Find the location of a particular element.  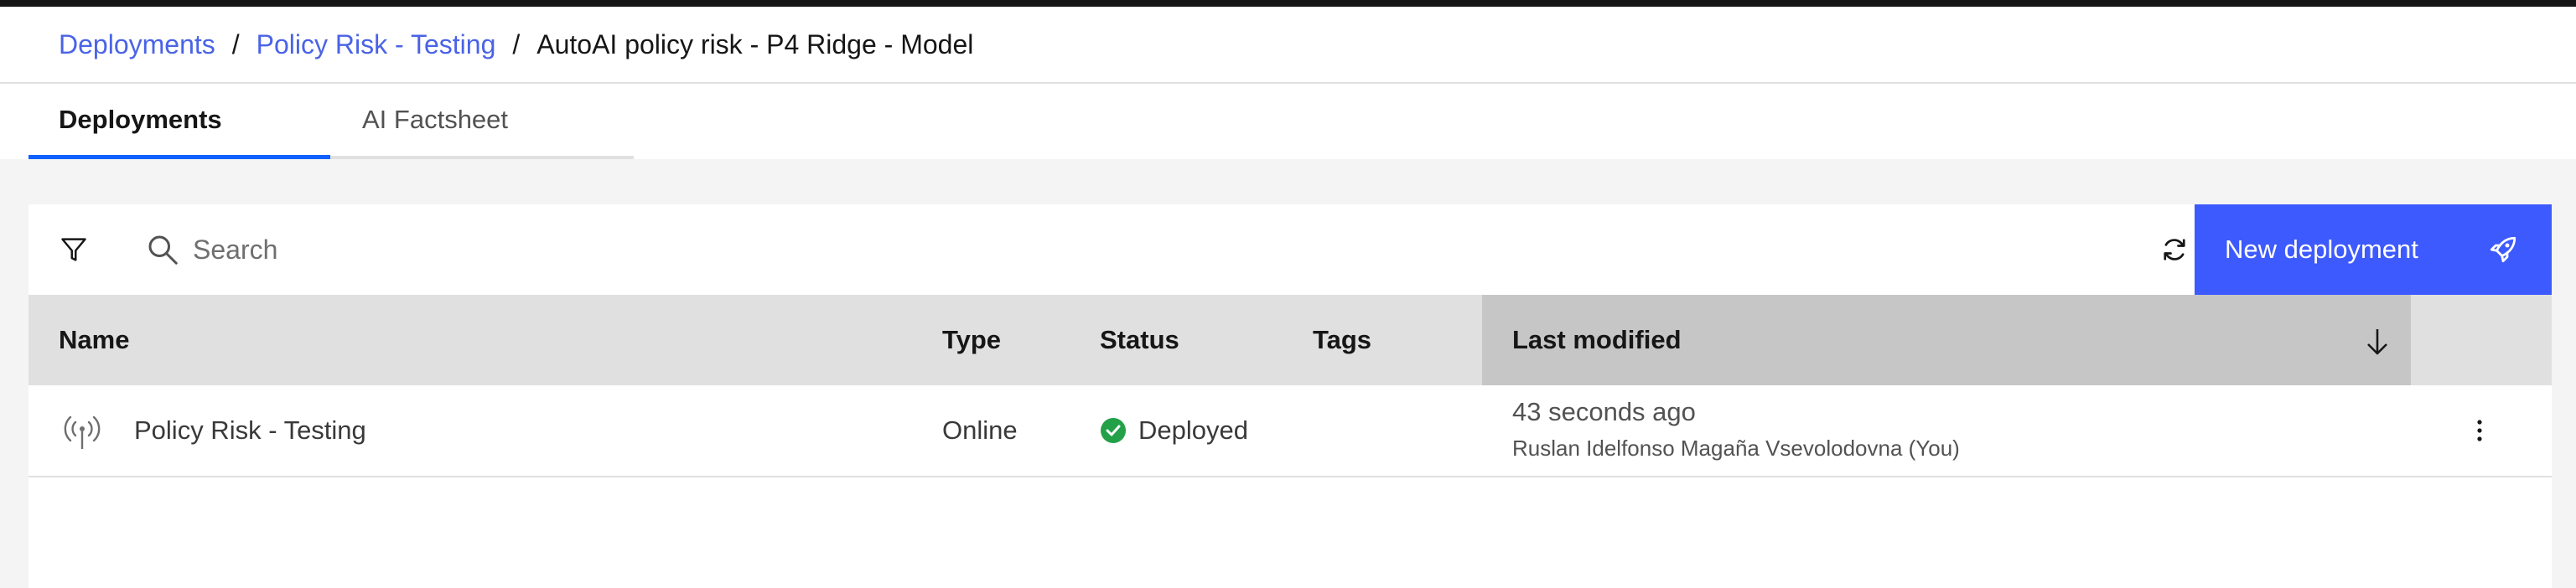

refresh-icon is located at coordinates (2174, 250).